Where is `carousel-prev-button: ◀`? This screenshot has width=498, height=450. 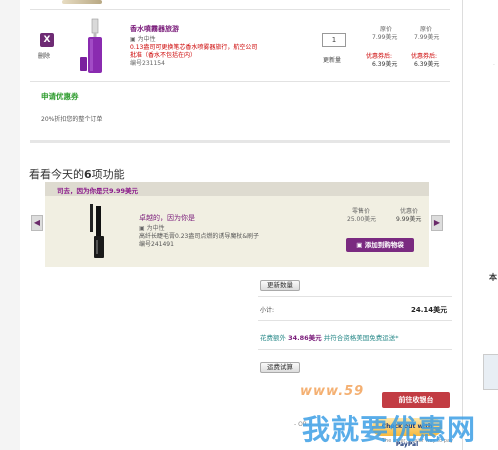
carousel-prev-button: ◀ is located at coordinates (37, 223).